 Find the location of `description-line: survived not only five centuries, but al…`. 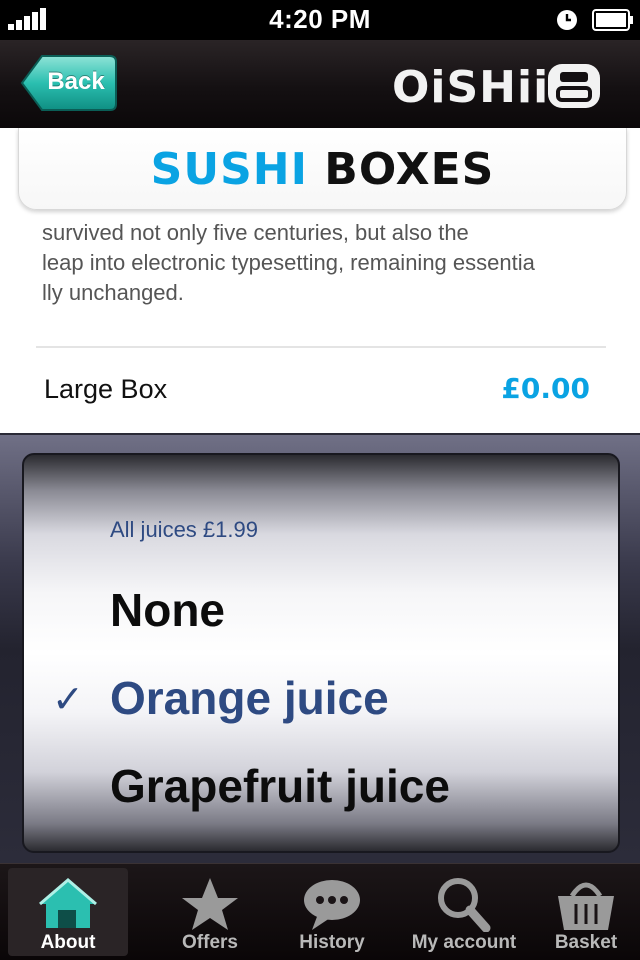

description-line: survived not only five centuries, but al… is located at coordinates (255, 232).